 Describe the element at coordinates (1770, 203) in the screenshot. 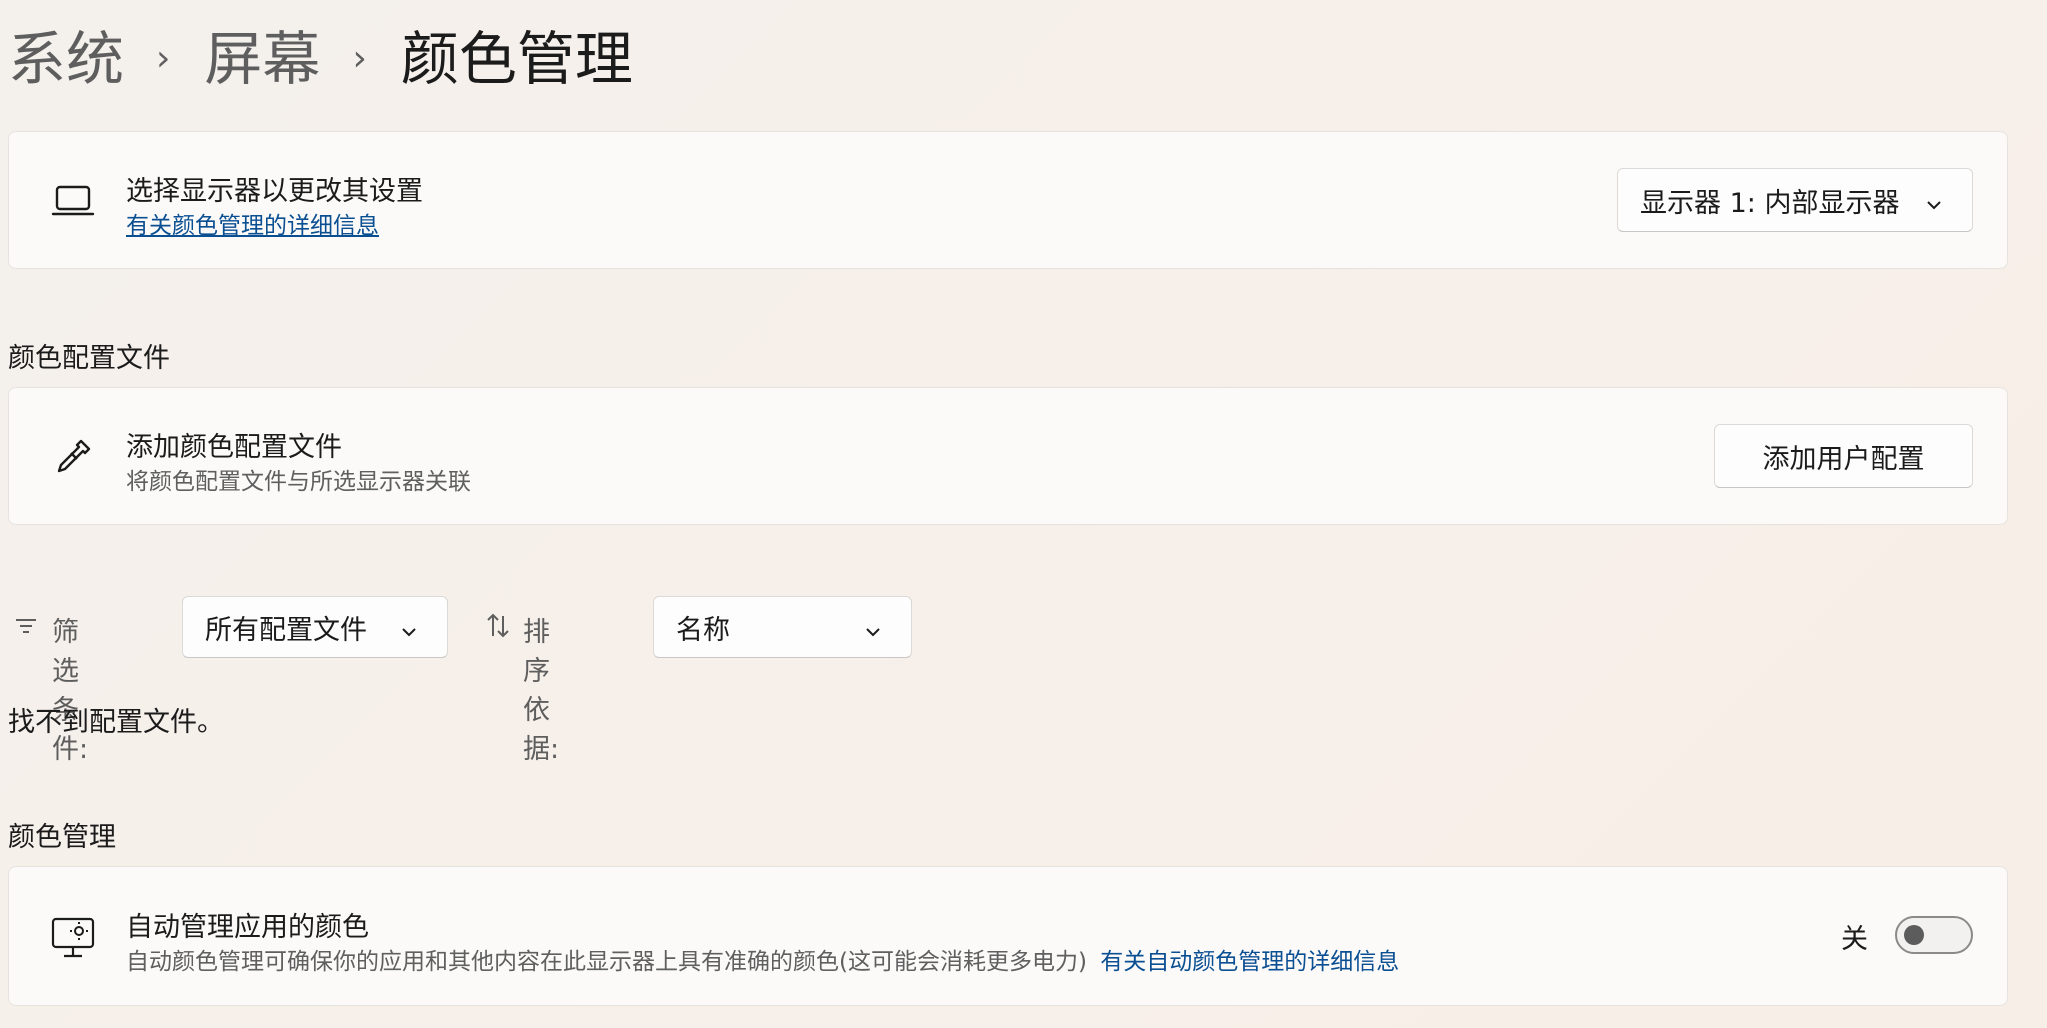

I see `display-dropdown-value: 显示器 1: 内部显示器` at that location.